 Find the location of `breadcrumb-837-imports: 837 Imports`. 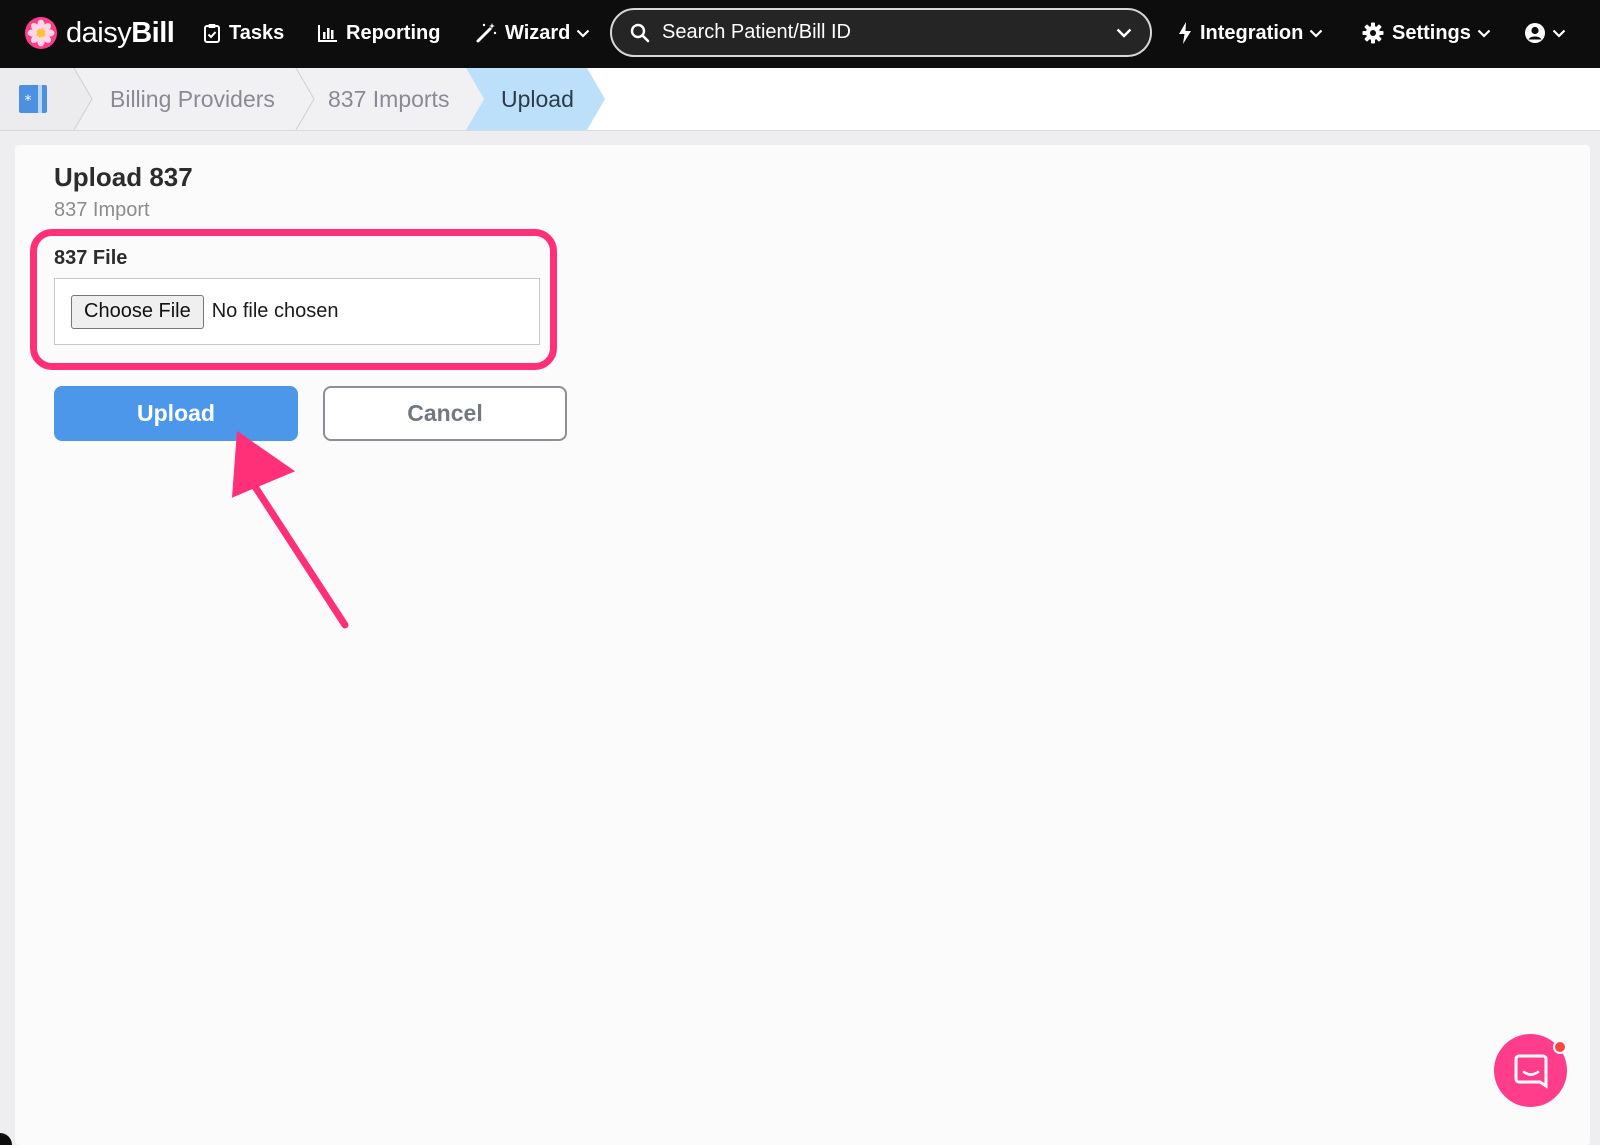

breadcrumb-837-imports: 837 Imports is located at coordinates (388, 99).